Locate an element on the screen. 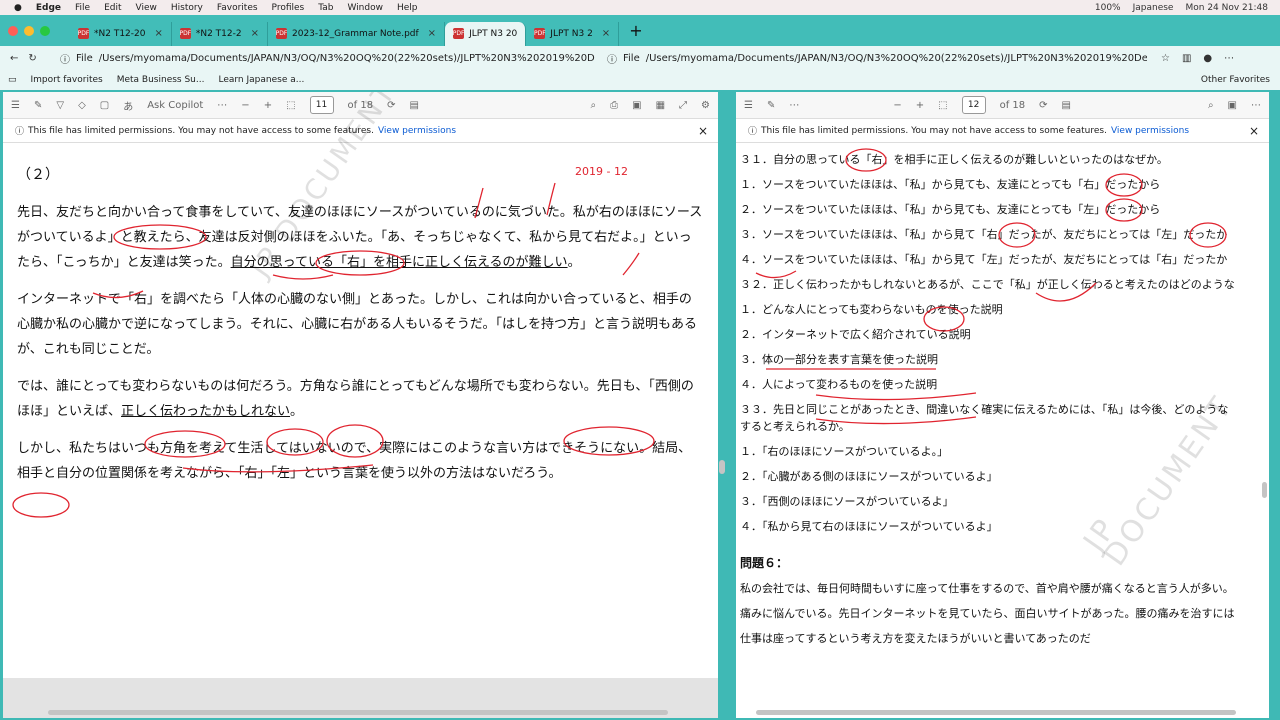 Image resolution: width=1280 pixels, height=720 pixels. print-icon: ⎙ is located at coordinates (614, 105).